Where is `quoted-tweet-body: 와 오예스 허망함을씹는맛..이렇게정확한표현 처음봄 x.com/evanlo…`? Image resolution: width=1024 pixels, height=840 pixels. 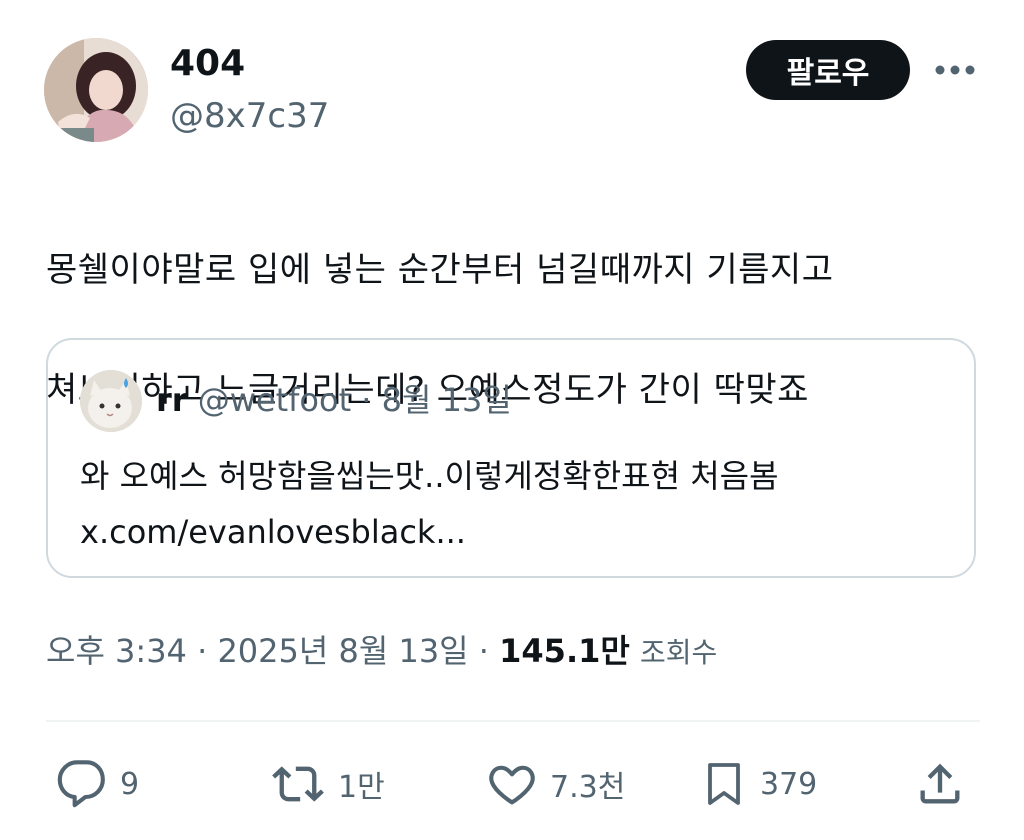
quoted-tweet-body: 와 오예스 허망함을씹는맛..이렇게정확한표현 처음봄 x.com/evanlo… is located at coordinates (520, 504).